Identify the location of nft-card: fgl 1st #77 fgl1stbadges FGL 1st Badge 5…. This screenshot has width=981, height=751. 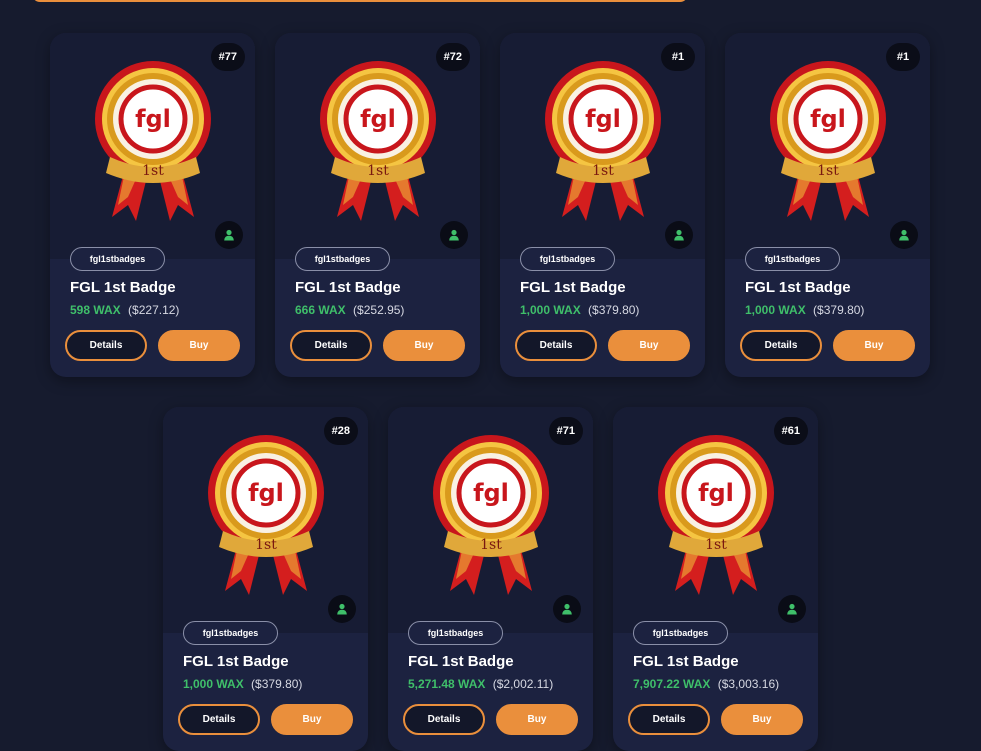
(152, 205).